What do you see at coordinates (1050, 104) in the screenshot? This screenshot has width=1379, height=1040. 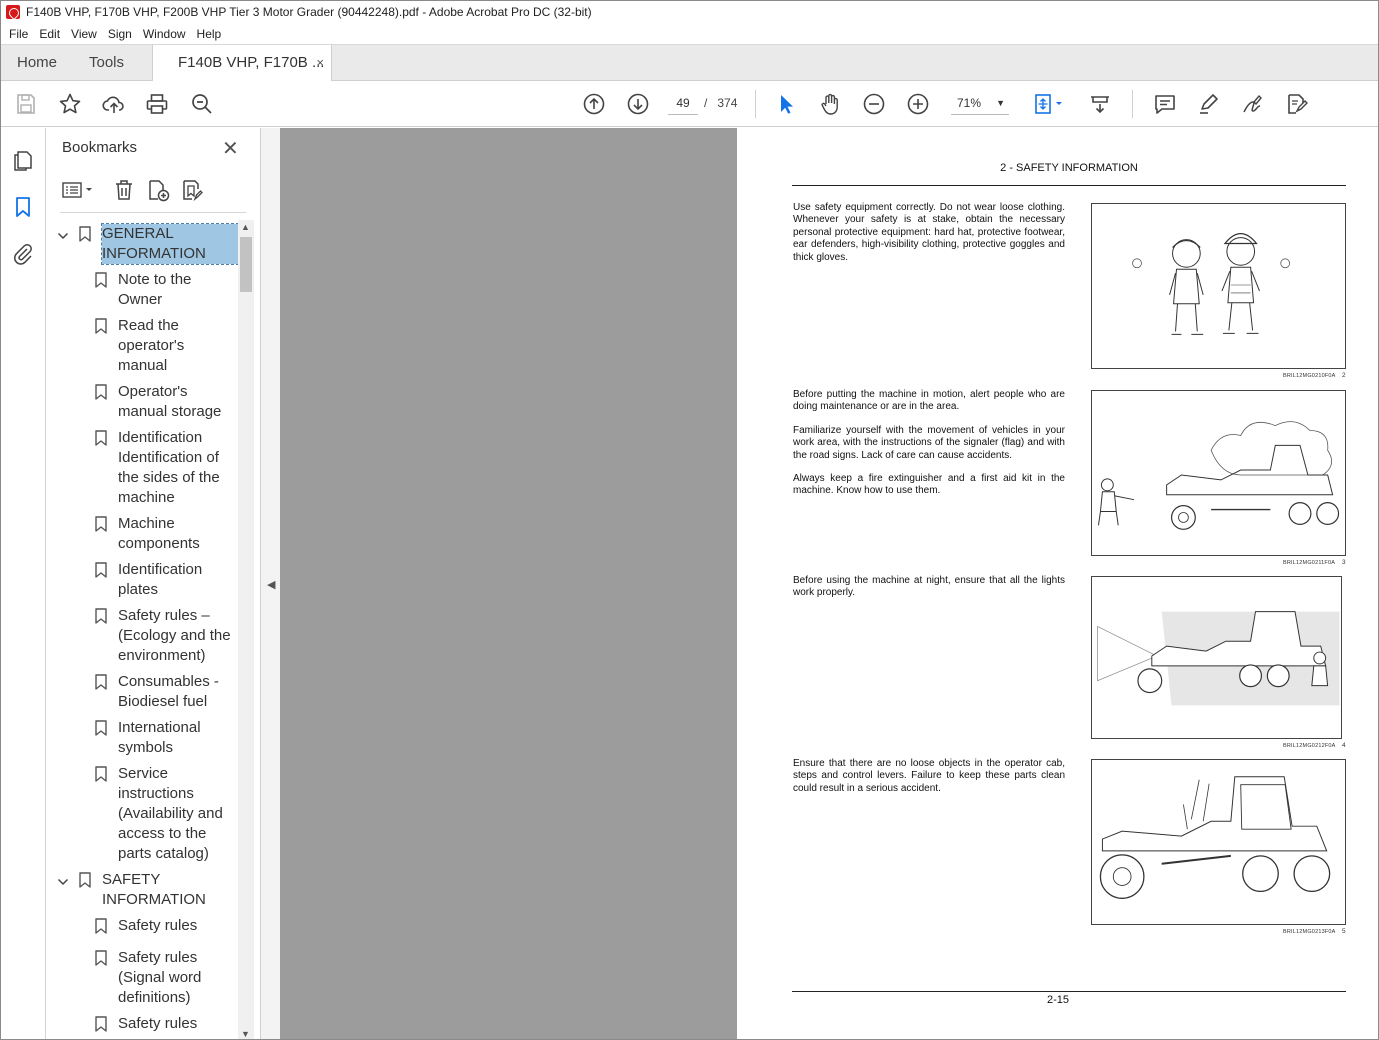 I see `fit-page-icon` at bounding box center [1050, 104].